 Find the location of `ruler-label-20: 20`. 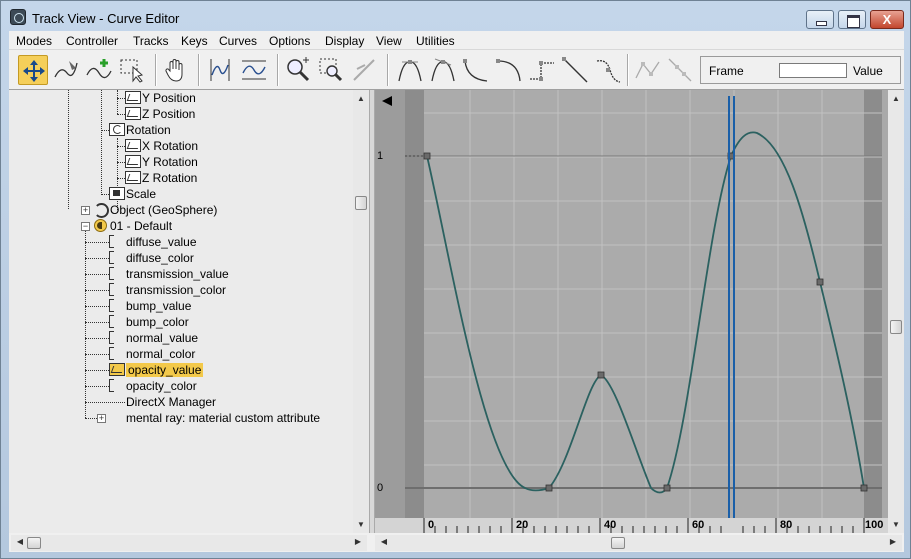

ruler-label-20: 20 is located at coordinates (522, 525).